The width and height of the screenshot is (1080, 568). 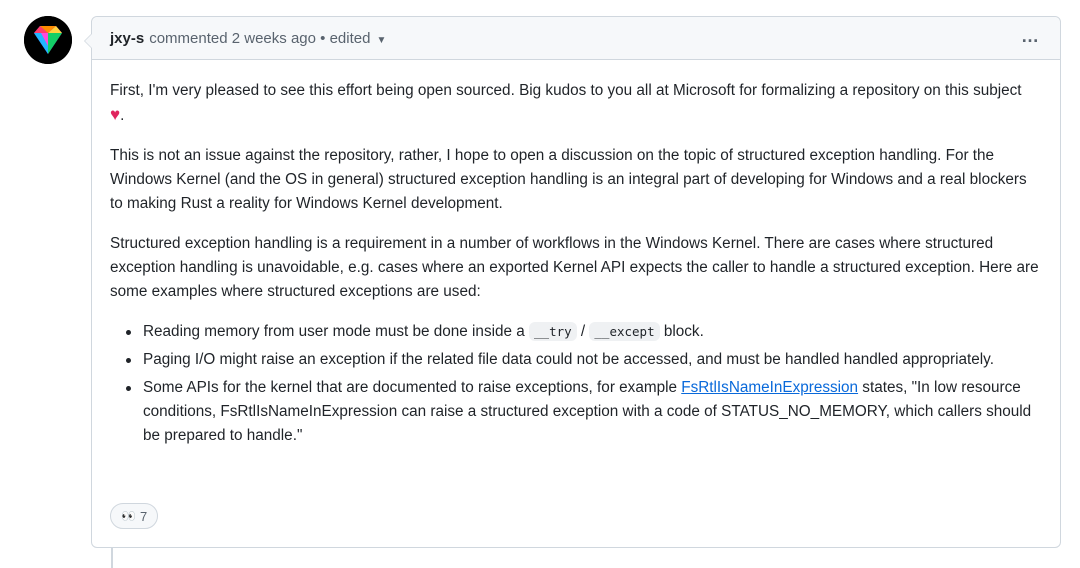 What do you see at coordinates (769, 387) in the screenshot?
I see `fsrtl-doc-link: FsRtlIsNameInExpression` at bounding box center [769, 387].